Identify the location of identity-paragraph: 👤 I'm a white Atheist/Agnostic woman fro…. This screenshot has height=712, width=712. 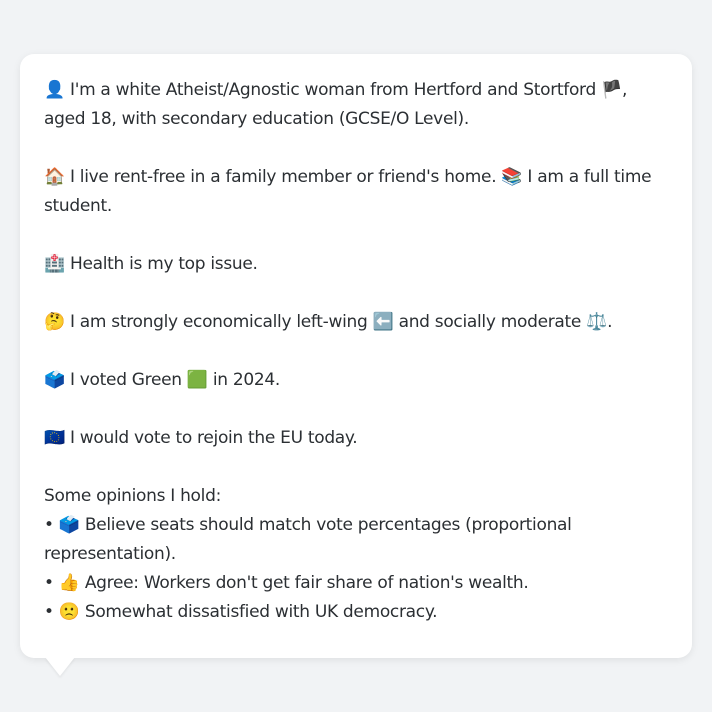
(356, 105).